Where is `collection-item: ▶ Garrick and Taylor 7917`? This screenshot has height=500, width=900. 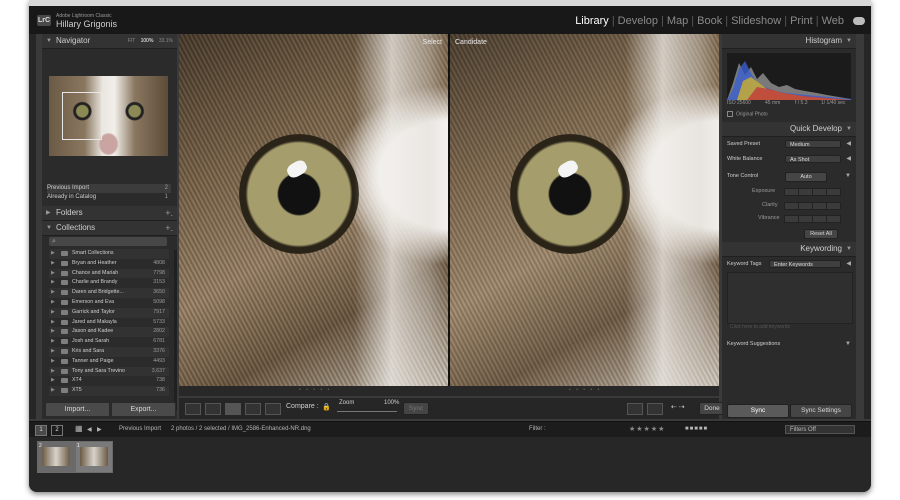 collection-item: ▶ Garrick and Taylor 7917 is located at coordinates (109, 312).